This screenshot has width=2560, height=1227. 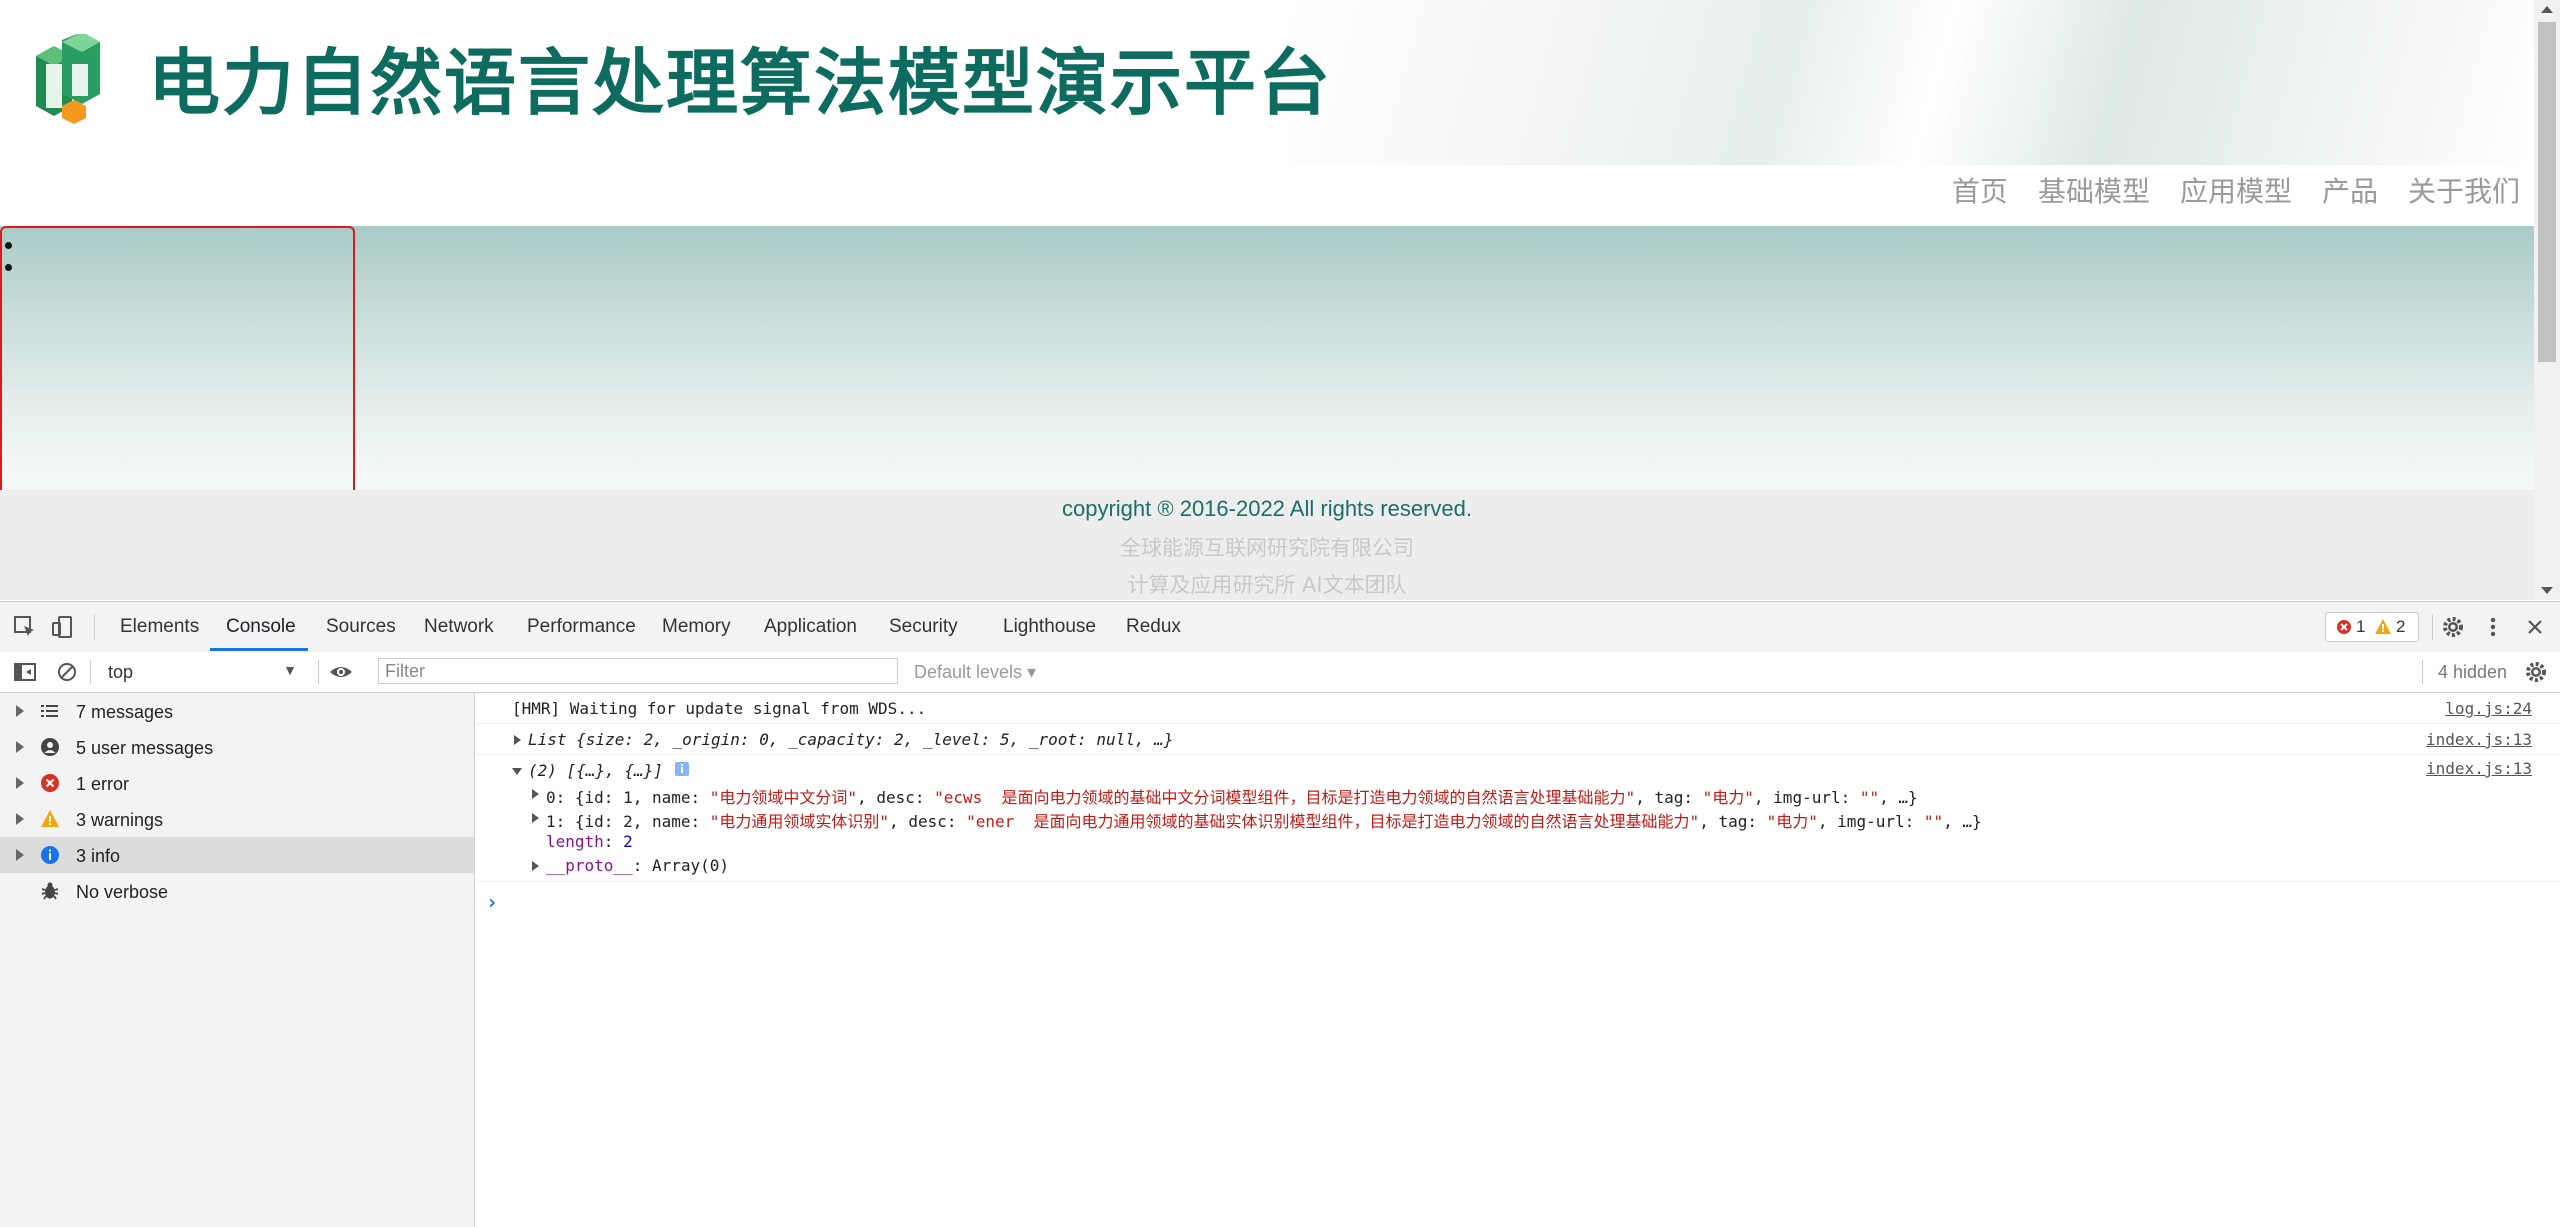 What do you see at coordinates (459, 627) in the screenshot?
I see `tab-network: Network` at bounding box center [459, 627].